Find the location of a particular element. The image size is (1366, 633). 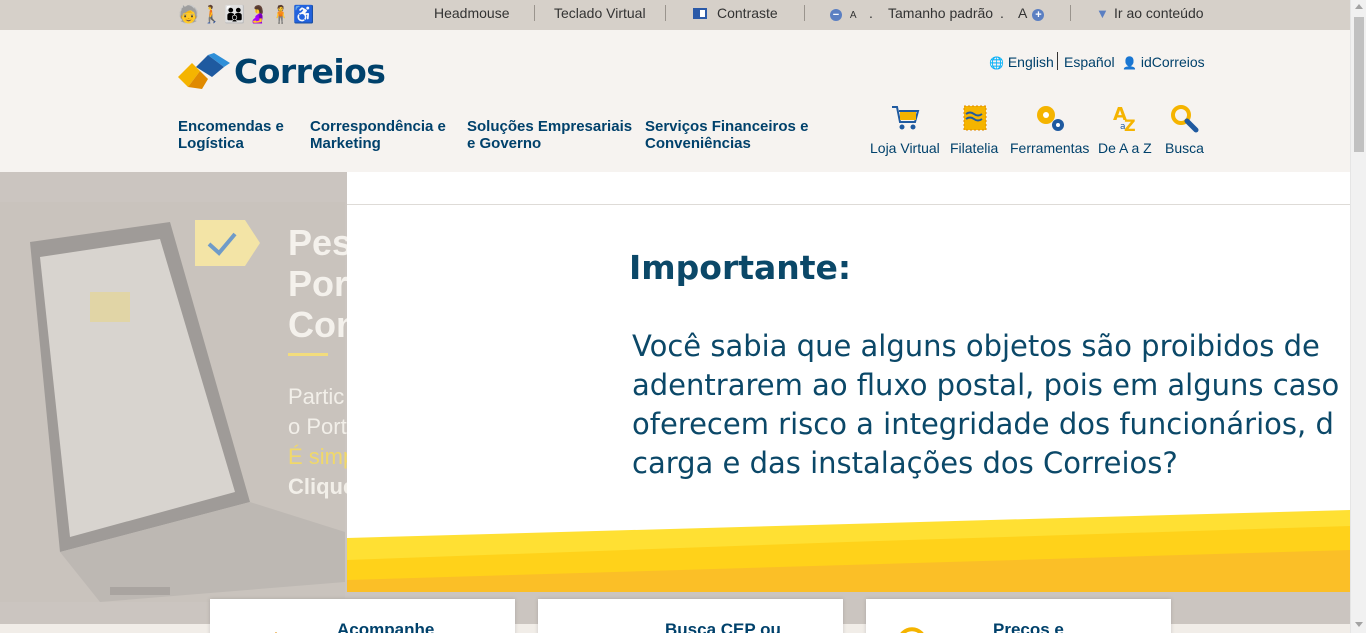

de-a-a-z-button: AZa De A a Z is located at coordinates (1125, 129).